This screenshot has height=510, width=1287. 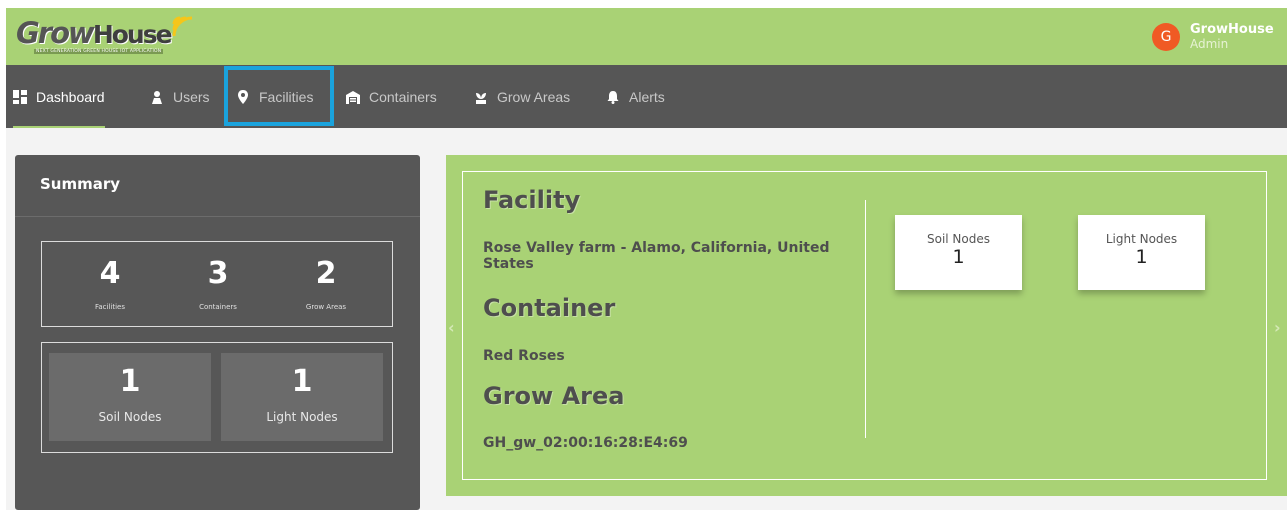 What do you see at coordinates (94, 33) in the screenshot?
I see `logo-text: GrowHouse` at bounding box center [94, 33].